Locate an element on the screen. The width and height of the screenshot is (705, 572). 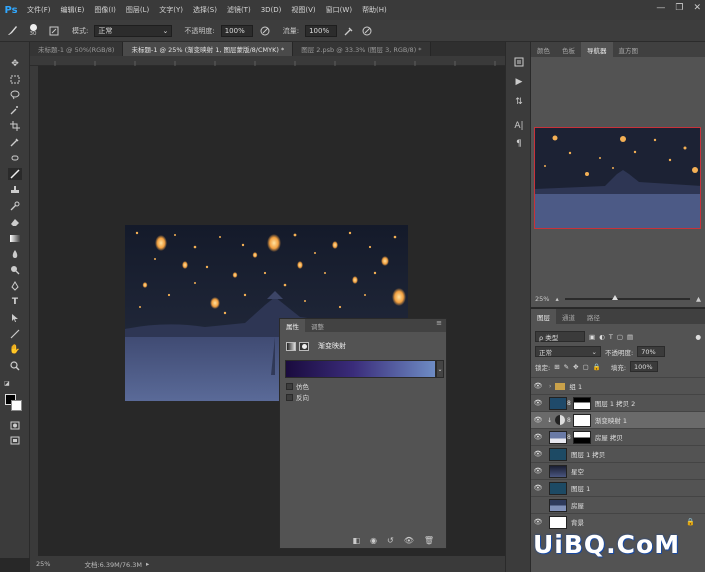
layer-row: 👁 图层 1 is located at coordinates (618, 487).